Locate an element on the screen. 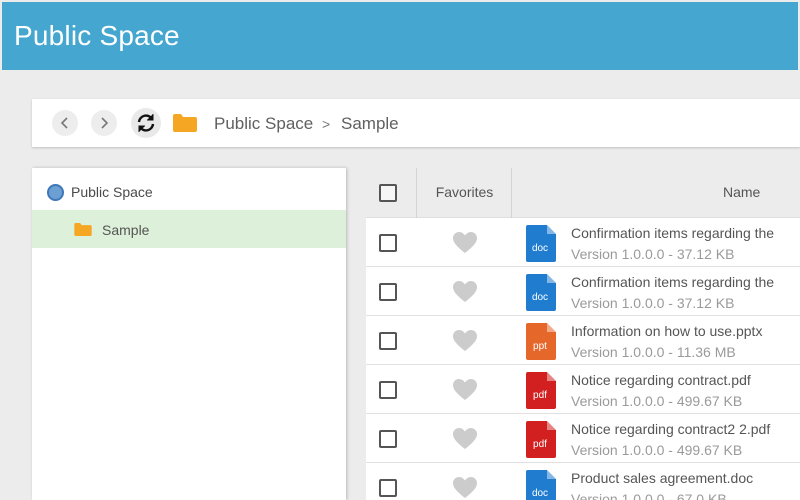  grid-header: Favorites Name is located at coordinates (583, 193).